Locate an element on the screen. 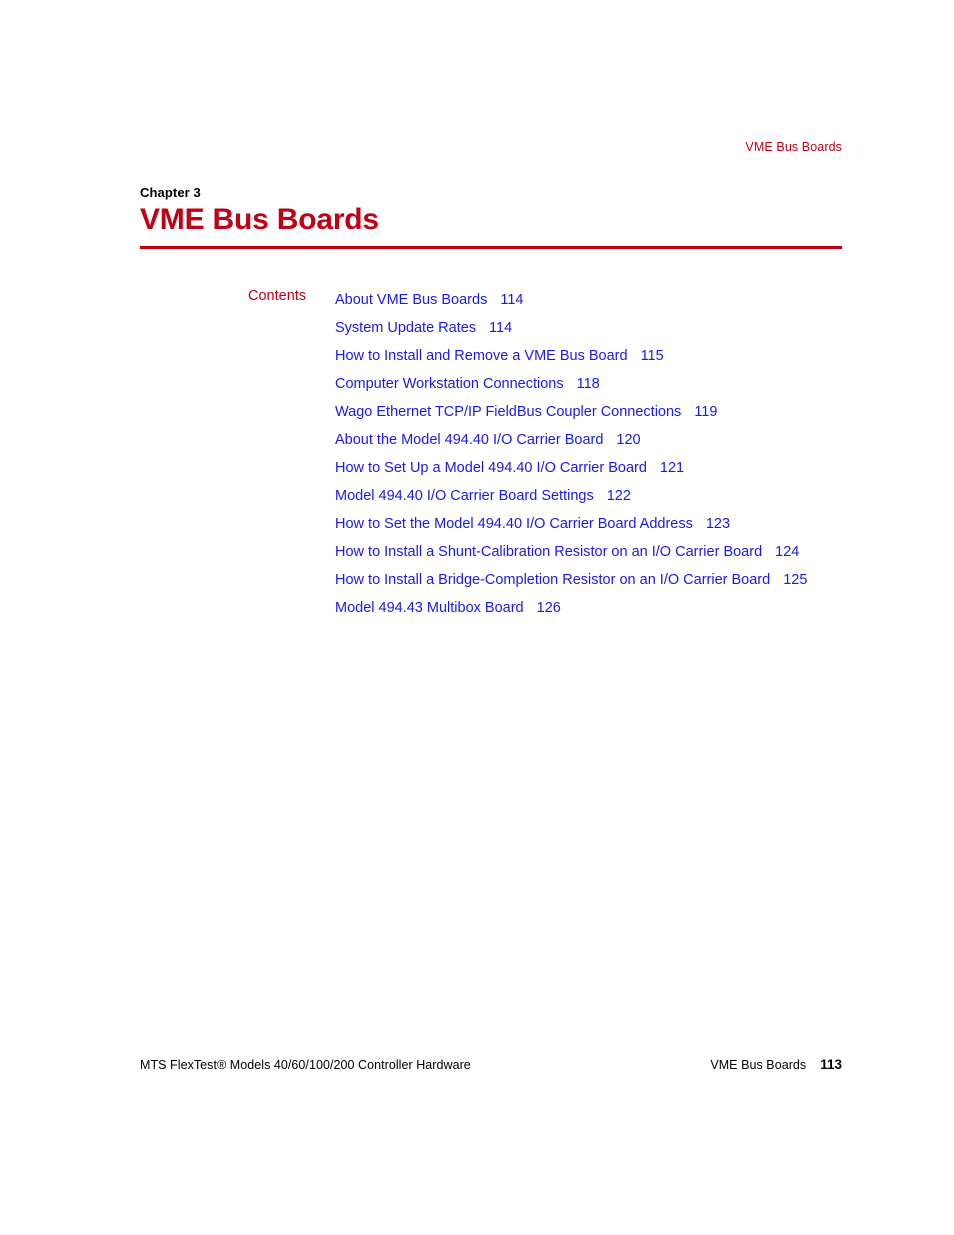 This screenshot has height=1235, width=954. chapter-heading-block: Chapter 3 VME Bus Boards is located at coordinates (491, 217).